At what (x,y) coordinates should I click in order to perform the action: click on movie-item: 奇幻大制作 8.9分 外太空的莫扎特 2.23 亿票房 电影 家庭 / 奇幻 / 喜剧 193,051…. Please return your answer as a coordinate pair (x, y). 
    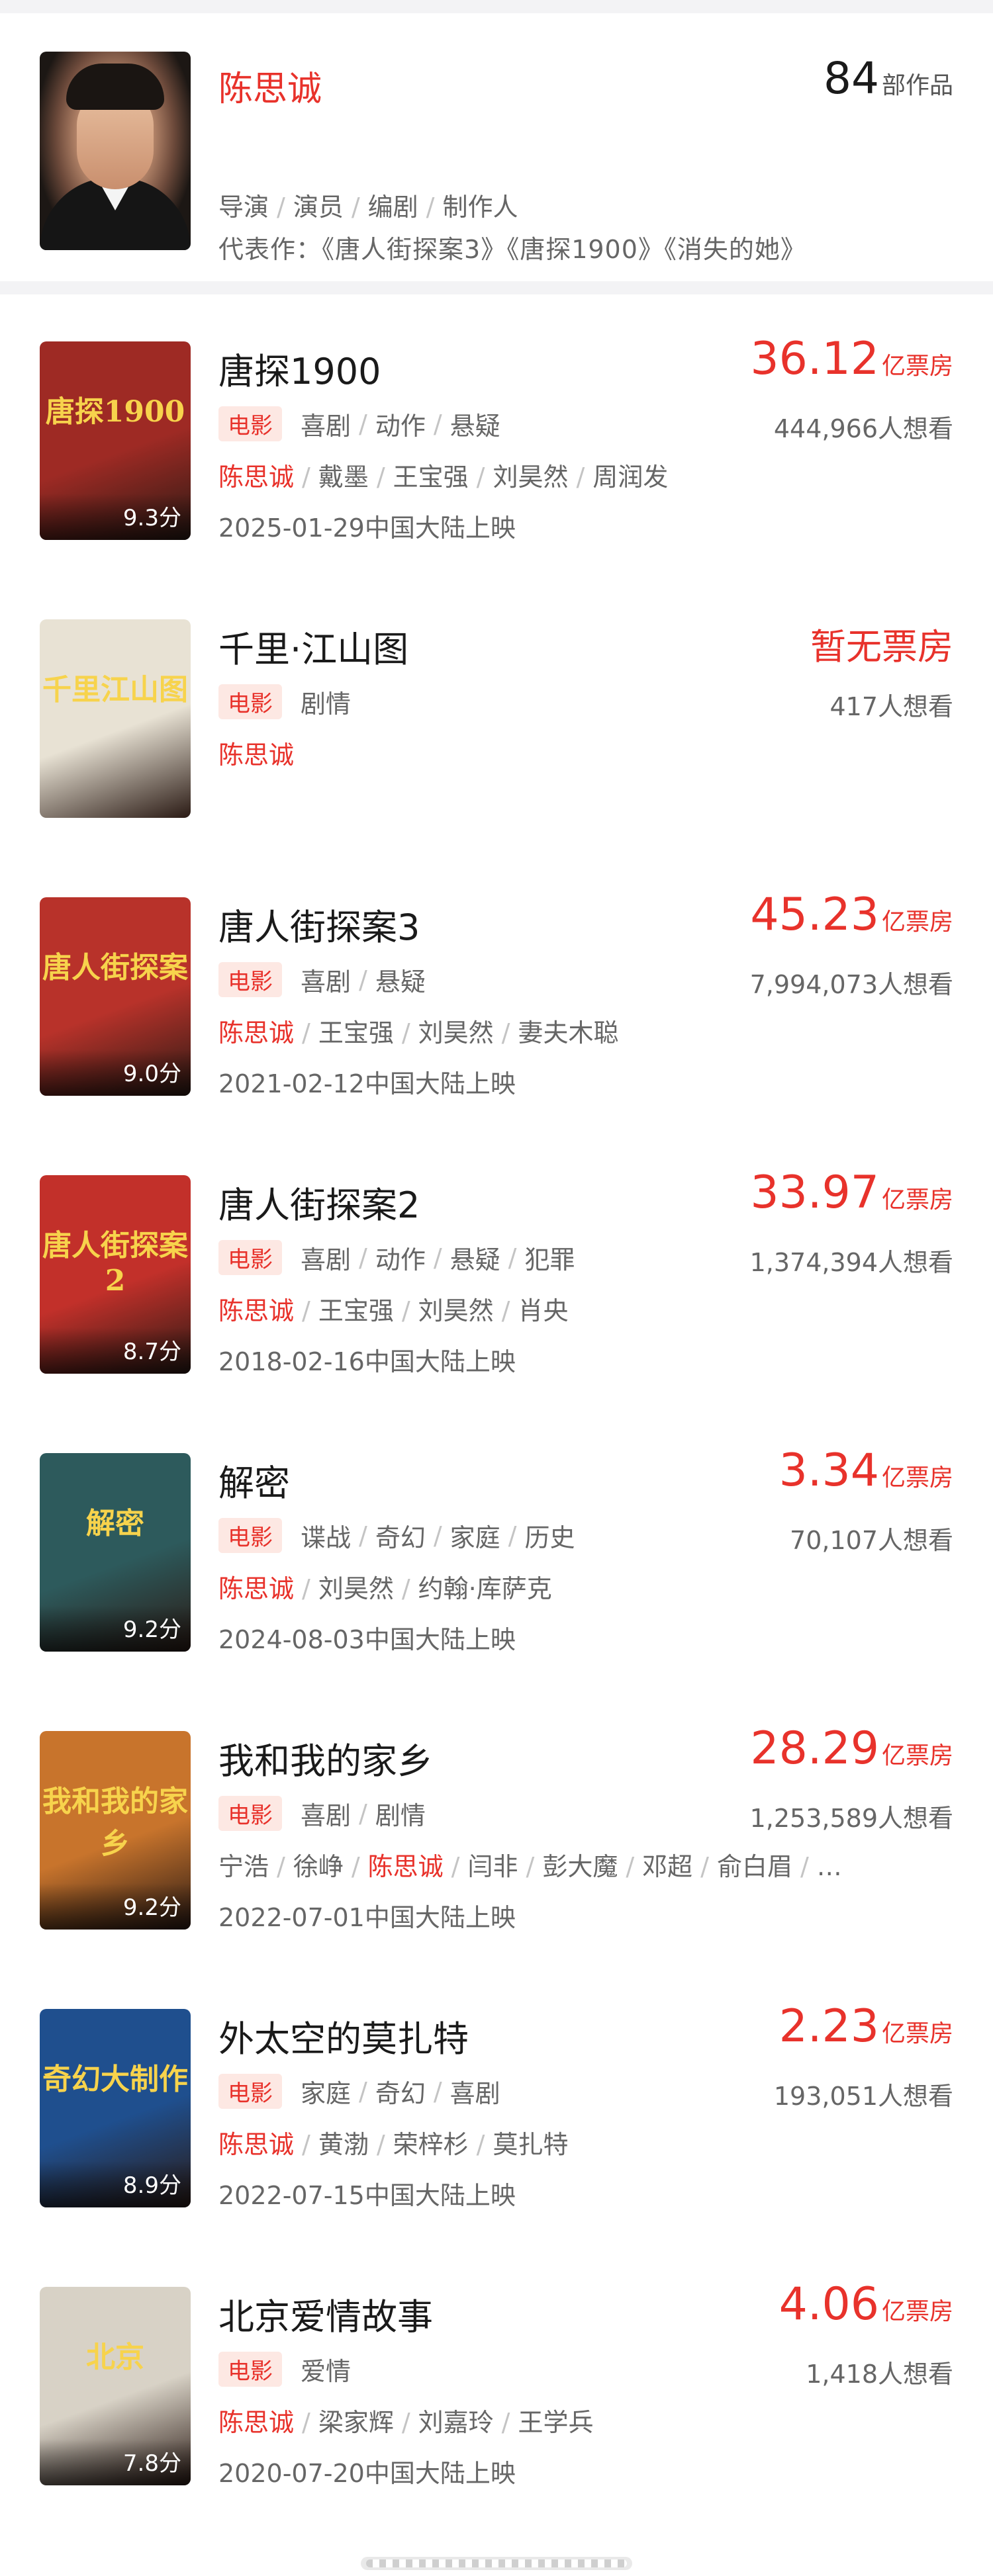
    Looking at the image, I should click on (496, 2101).